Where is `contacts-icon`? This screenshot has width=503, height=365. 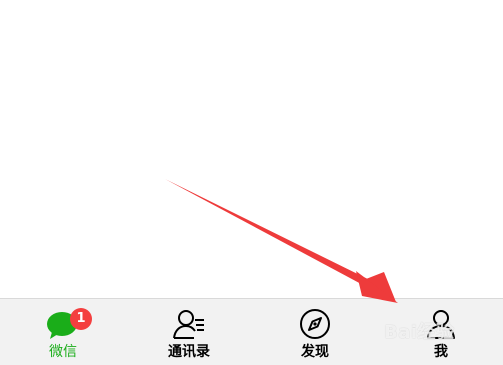
contacts-icon is located at coordinates (189, 324).